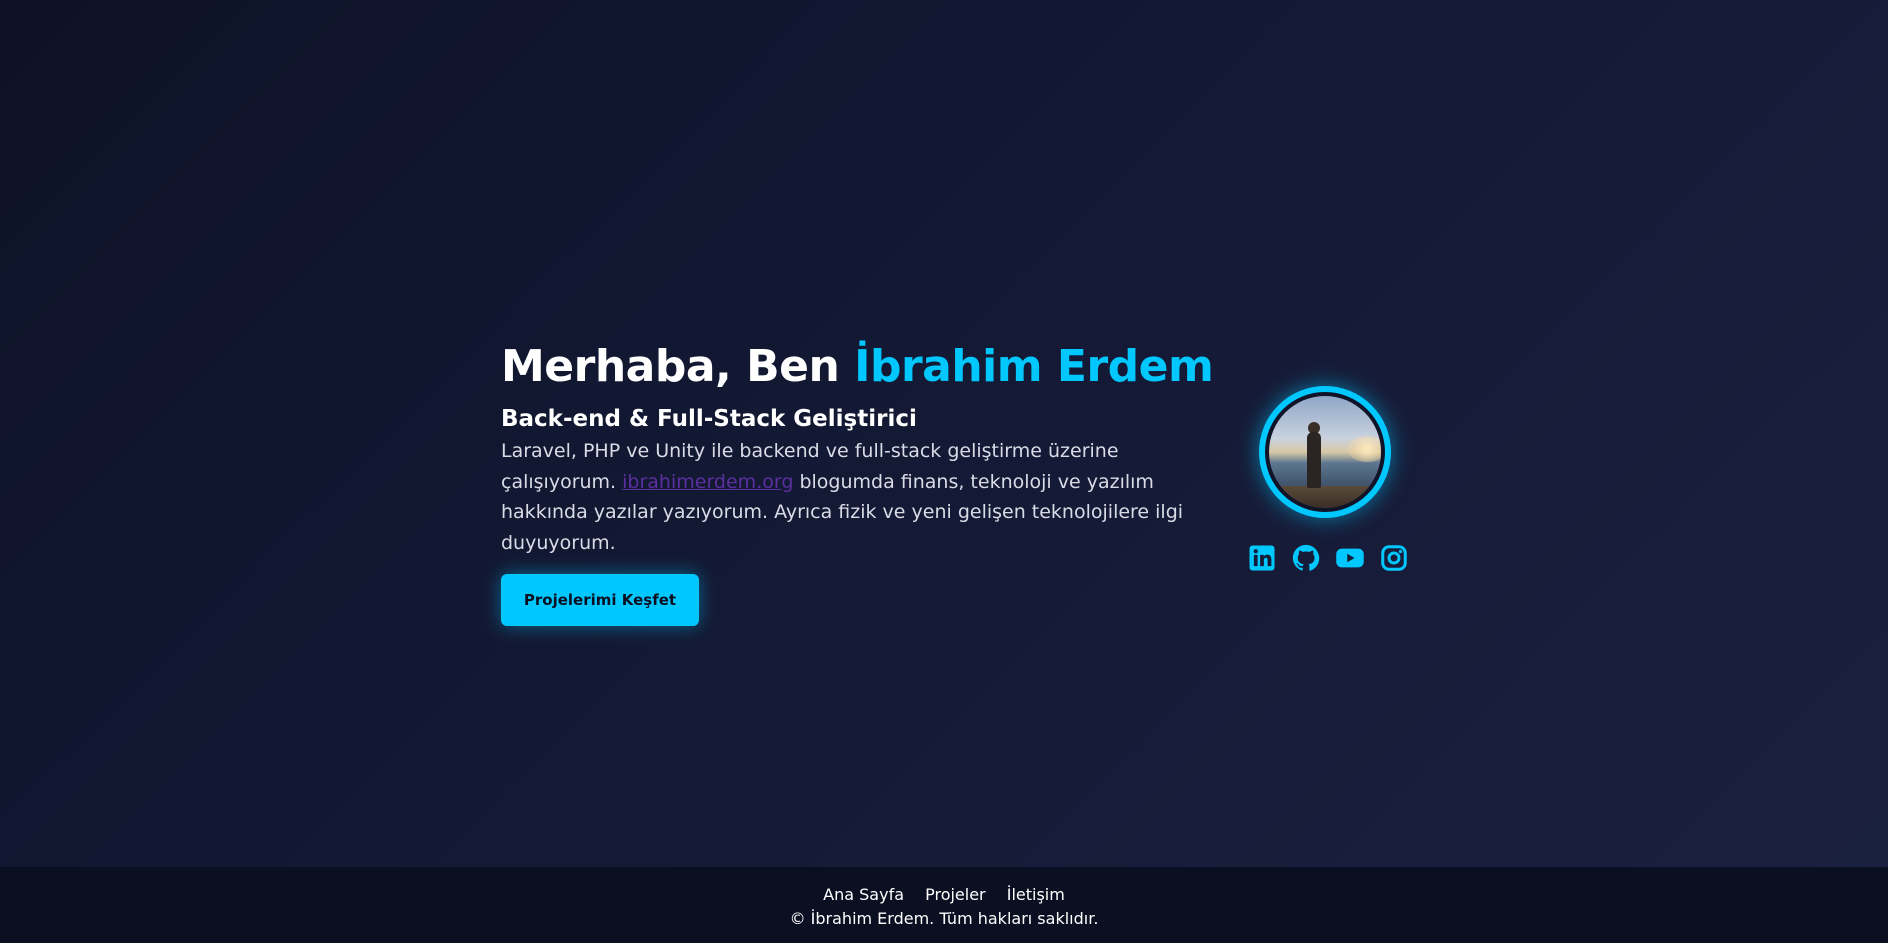 This screenshot has height=943, width=1888. What do you see at coordinates (678, 366) in the screenshot?
I see `greeting-text: Merhaba, Ben` at bounding box center [678, 366].